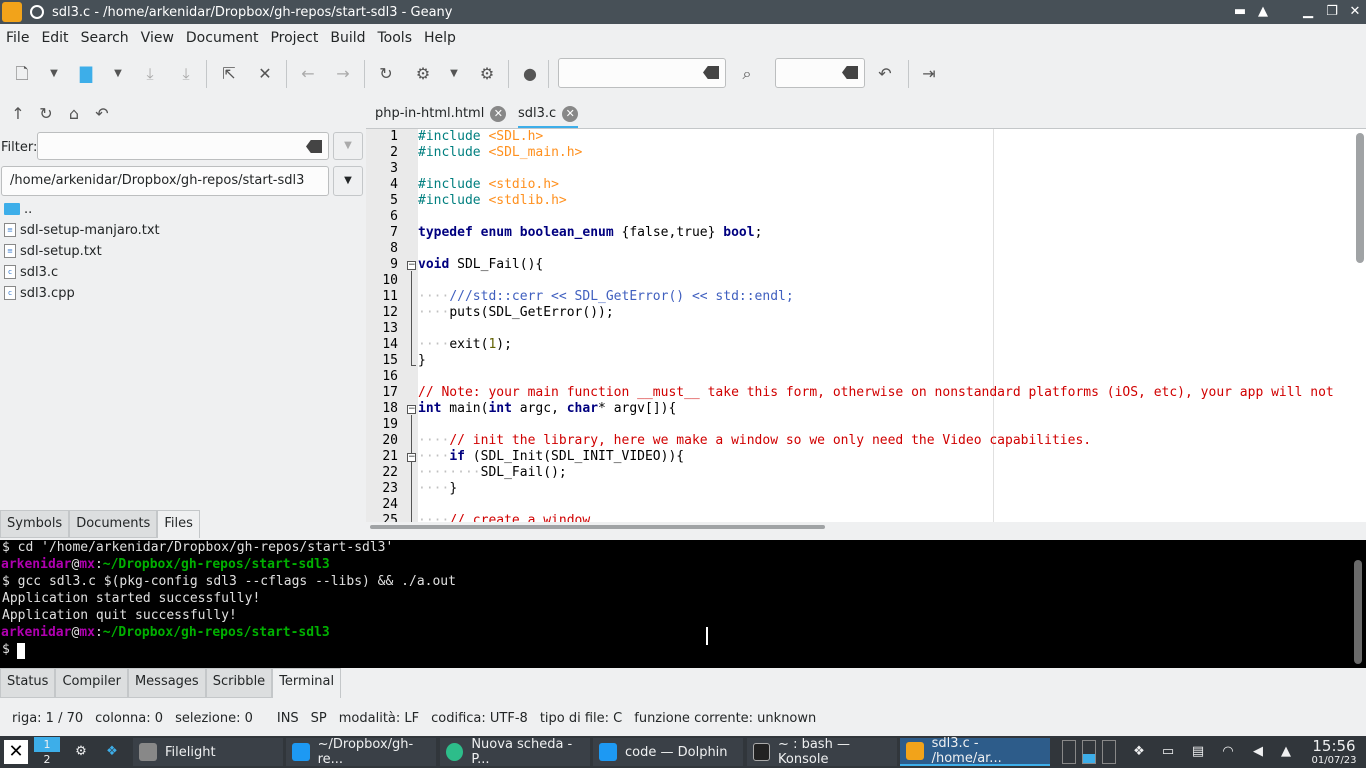 The width and height of the screenshot is (1366, 768). What do you see at coordinates (314, 146) in the screenshot?
I see `clear-filter-icon` at bounding box center [314, 146].